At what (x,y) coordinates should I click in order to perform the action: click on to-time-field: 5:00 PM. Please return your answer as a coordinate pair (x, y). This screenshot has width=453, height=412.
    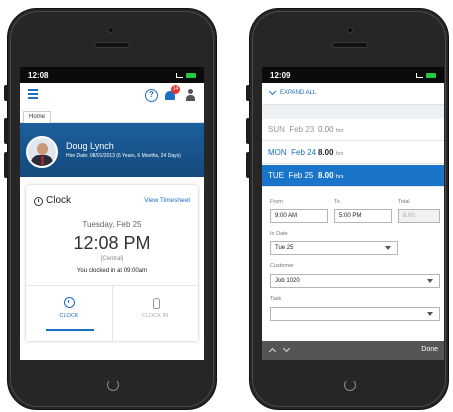
    Looking at the image, I should click on (363, 216).